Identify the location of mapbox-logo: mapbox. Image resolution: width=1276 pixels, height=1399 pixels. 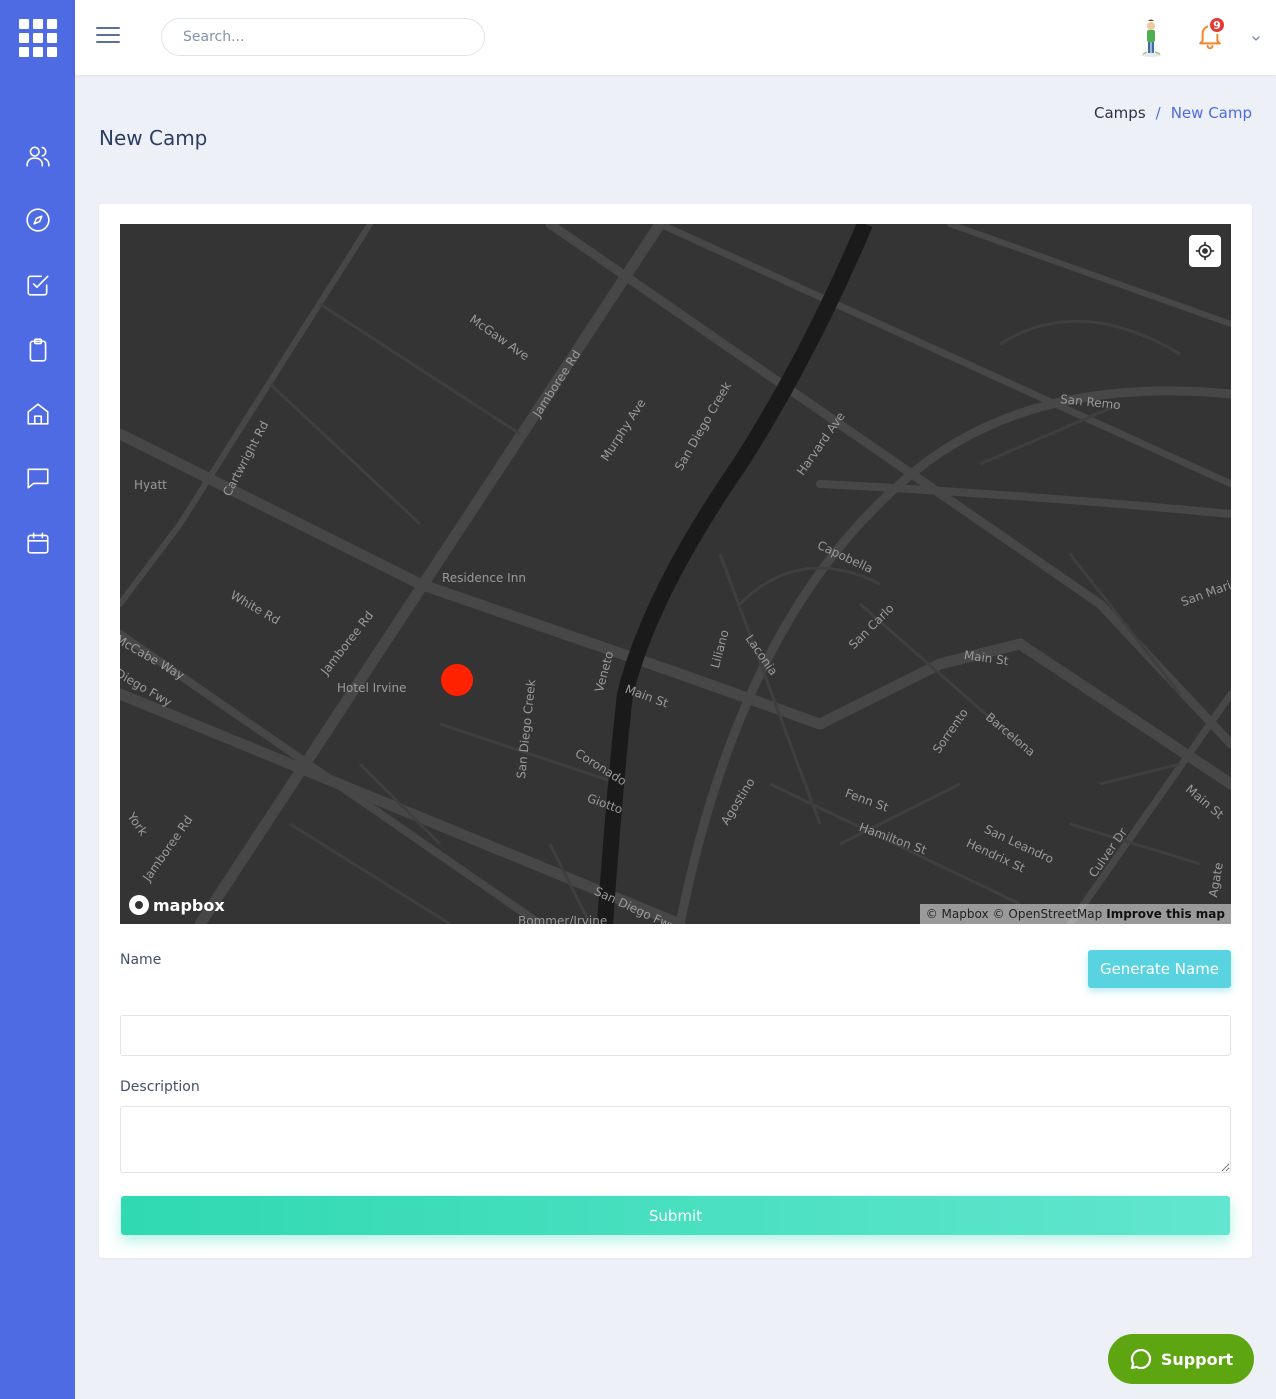
(177, 905).